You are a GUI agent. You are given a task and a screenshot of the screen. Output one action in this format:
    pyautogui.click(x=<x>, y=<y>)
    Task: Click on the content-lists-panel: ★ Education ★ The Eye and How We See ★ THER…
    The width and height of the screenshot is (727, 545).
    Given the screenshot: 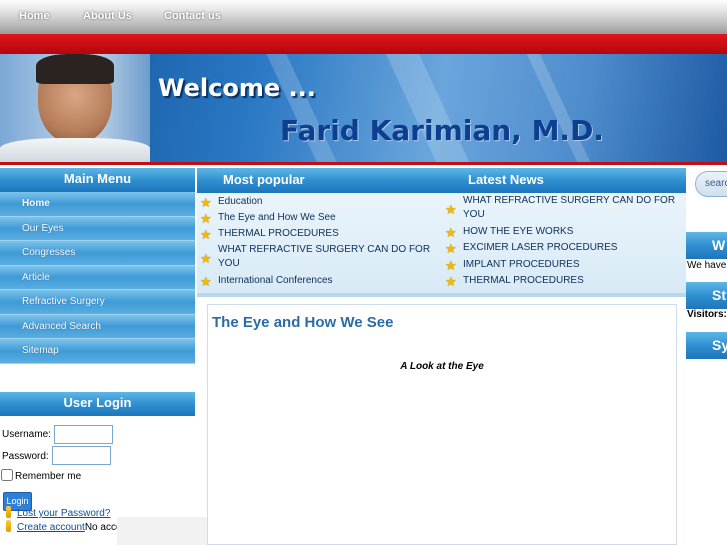 What is the action you would take?
    pyautogui.click(x=441, y=245)
    